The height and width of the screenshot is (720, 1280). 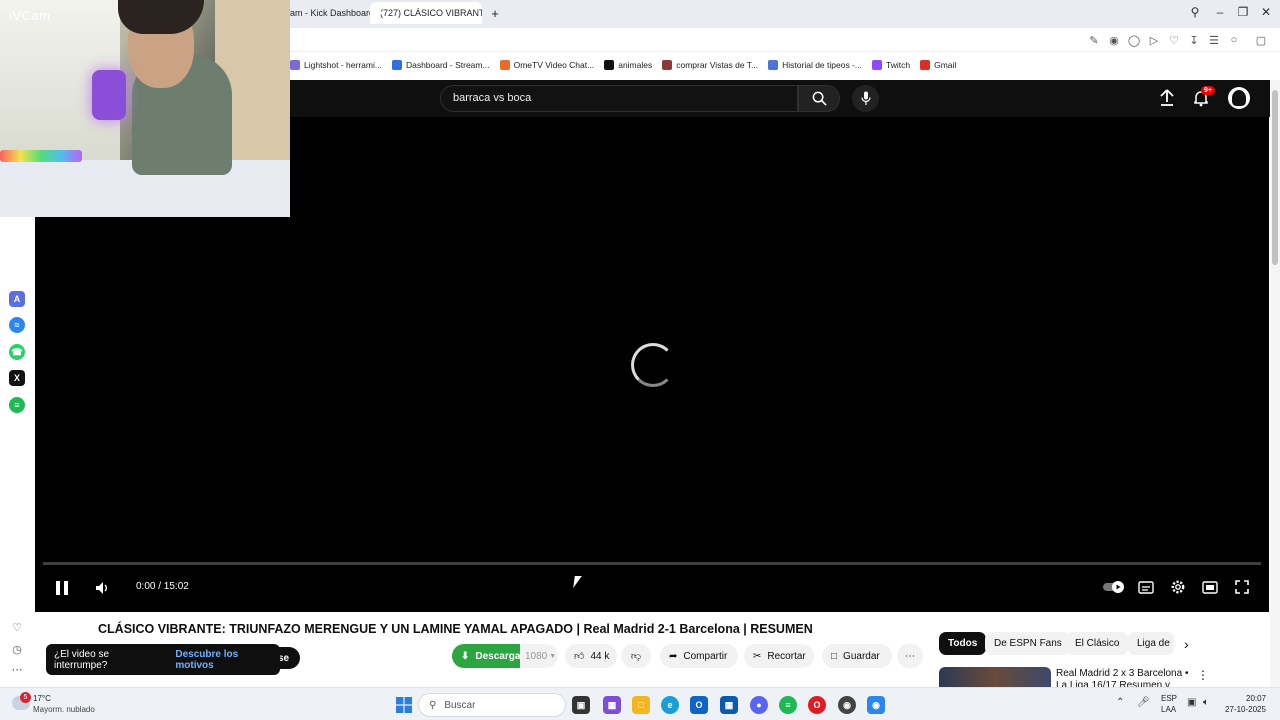 I want to click on quality-select: 1080 ▼, so click(x=539, y=656).